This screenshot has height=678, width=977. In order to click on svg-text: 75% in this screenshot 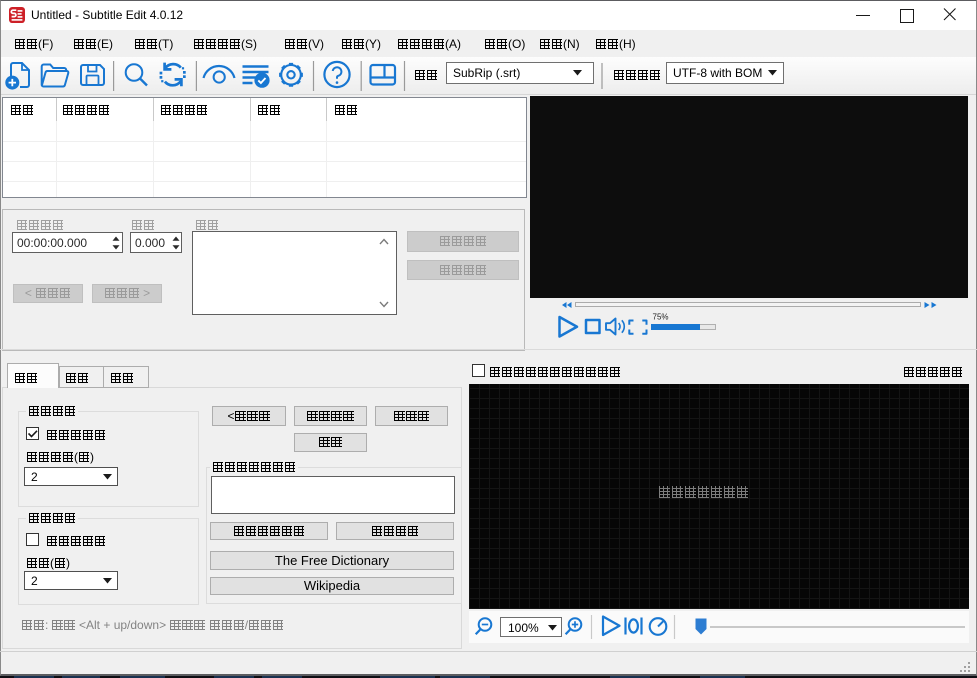, I will do `click(661, 317)`.